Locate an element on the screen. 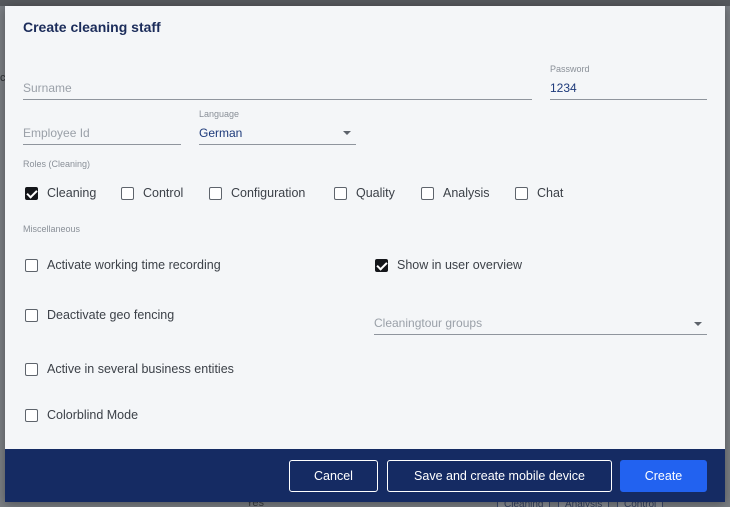 This screenshot has width=730, height=507. employee-id-underline is located at coordinates (102, 144).